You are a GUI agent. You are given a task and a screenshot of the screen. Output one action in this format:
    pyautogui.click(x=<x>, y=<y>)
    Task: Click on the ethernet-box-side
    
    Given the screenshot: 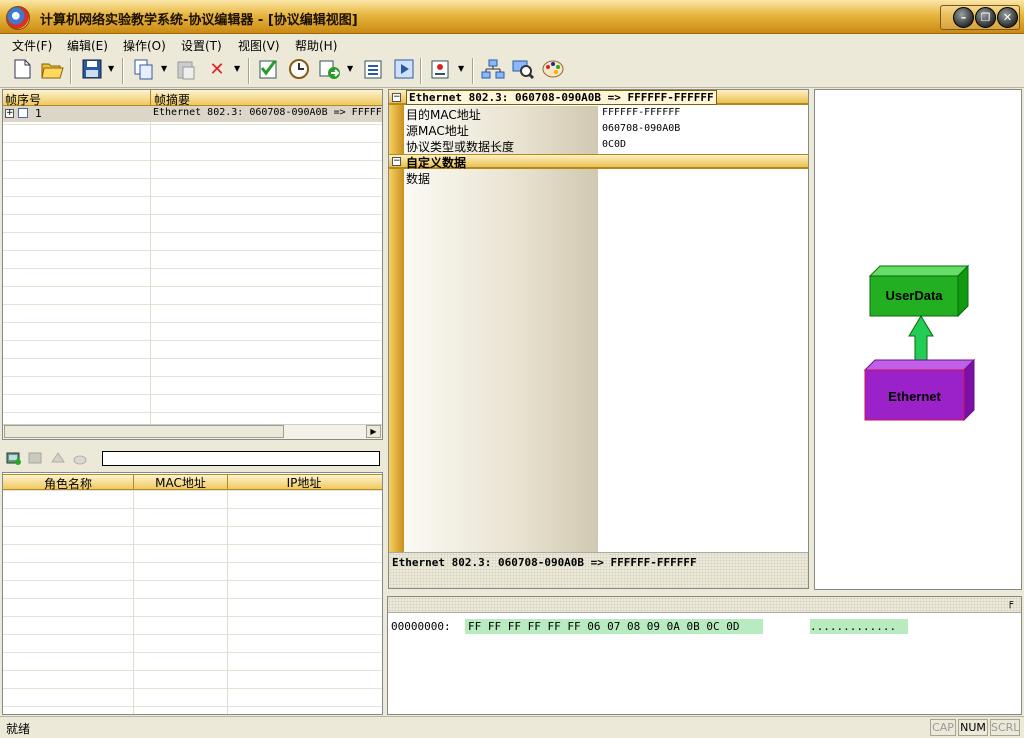 What is the action you would take?
    pyautogui.click(x=969, y=390)
    